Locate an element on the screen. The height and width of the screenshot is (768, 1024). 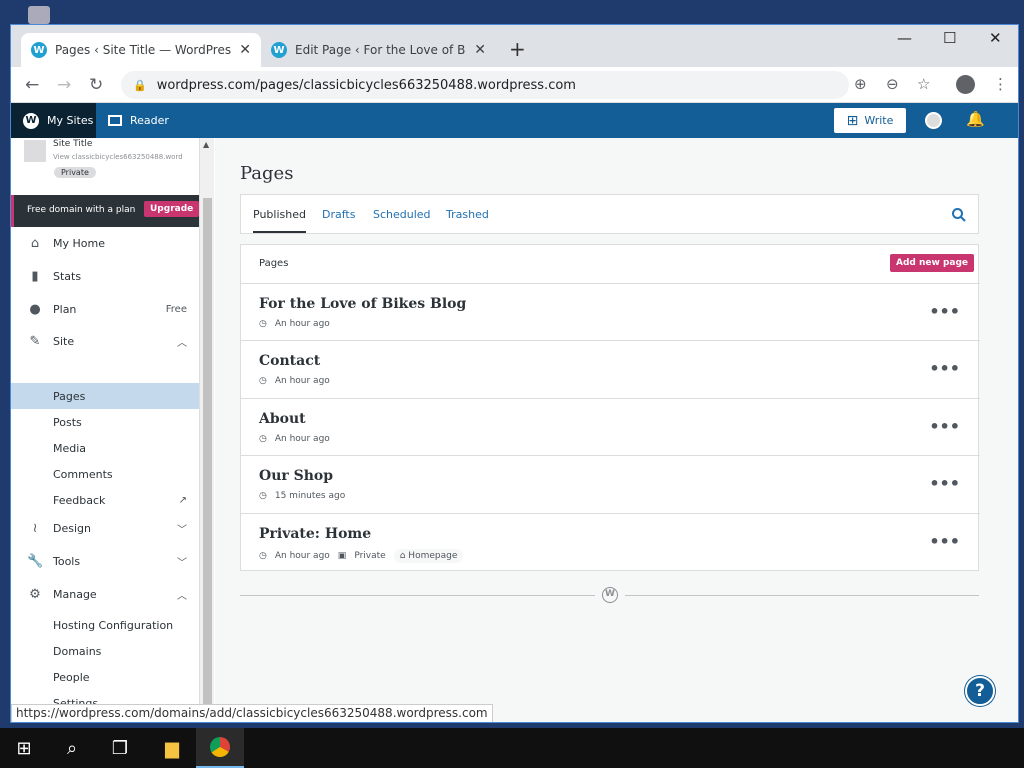
page-title-link: Private: Home is located at coordinates (315, 534).